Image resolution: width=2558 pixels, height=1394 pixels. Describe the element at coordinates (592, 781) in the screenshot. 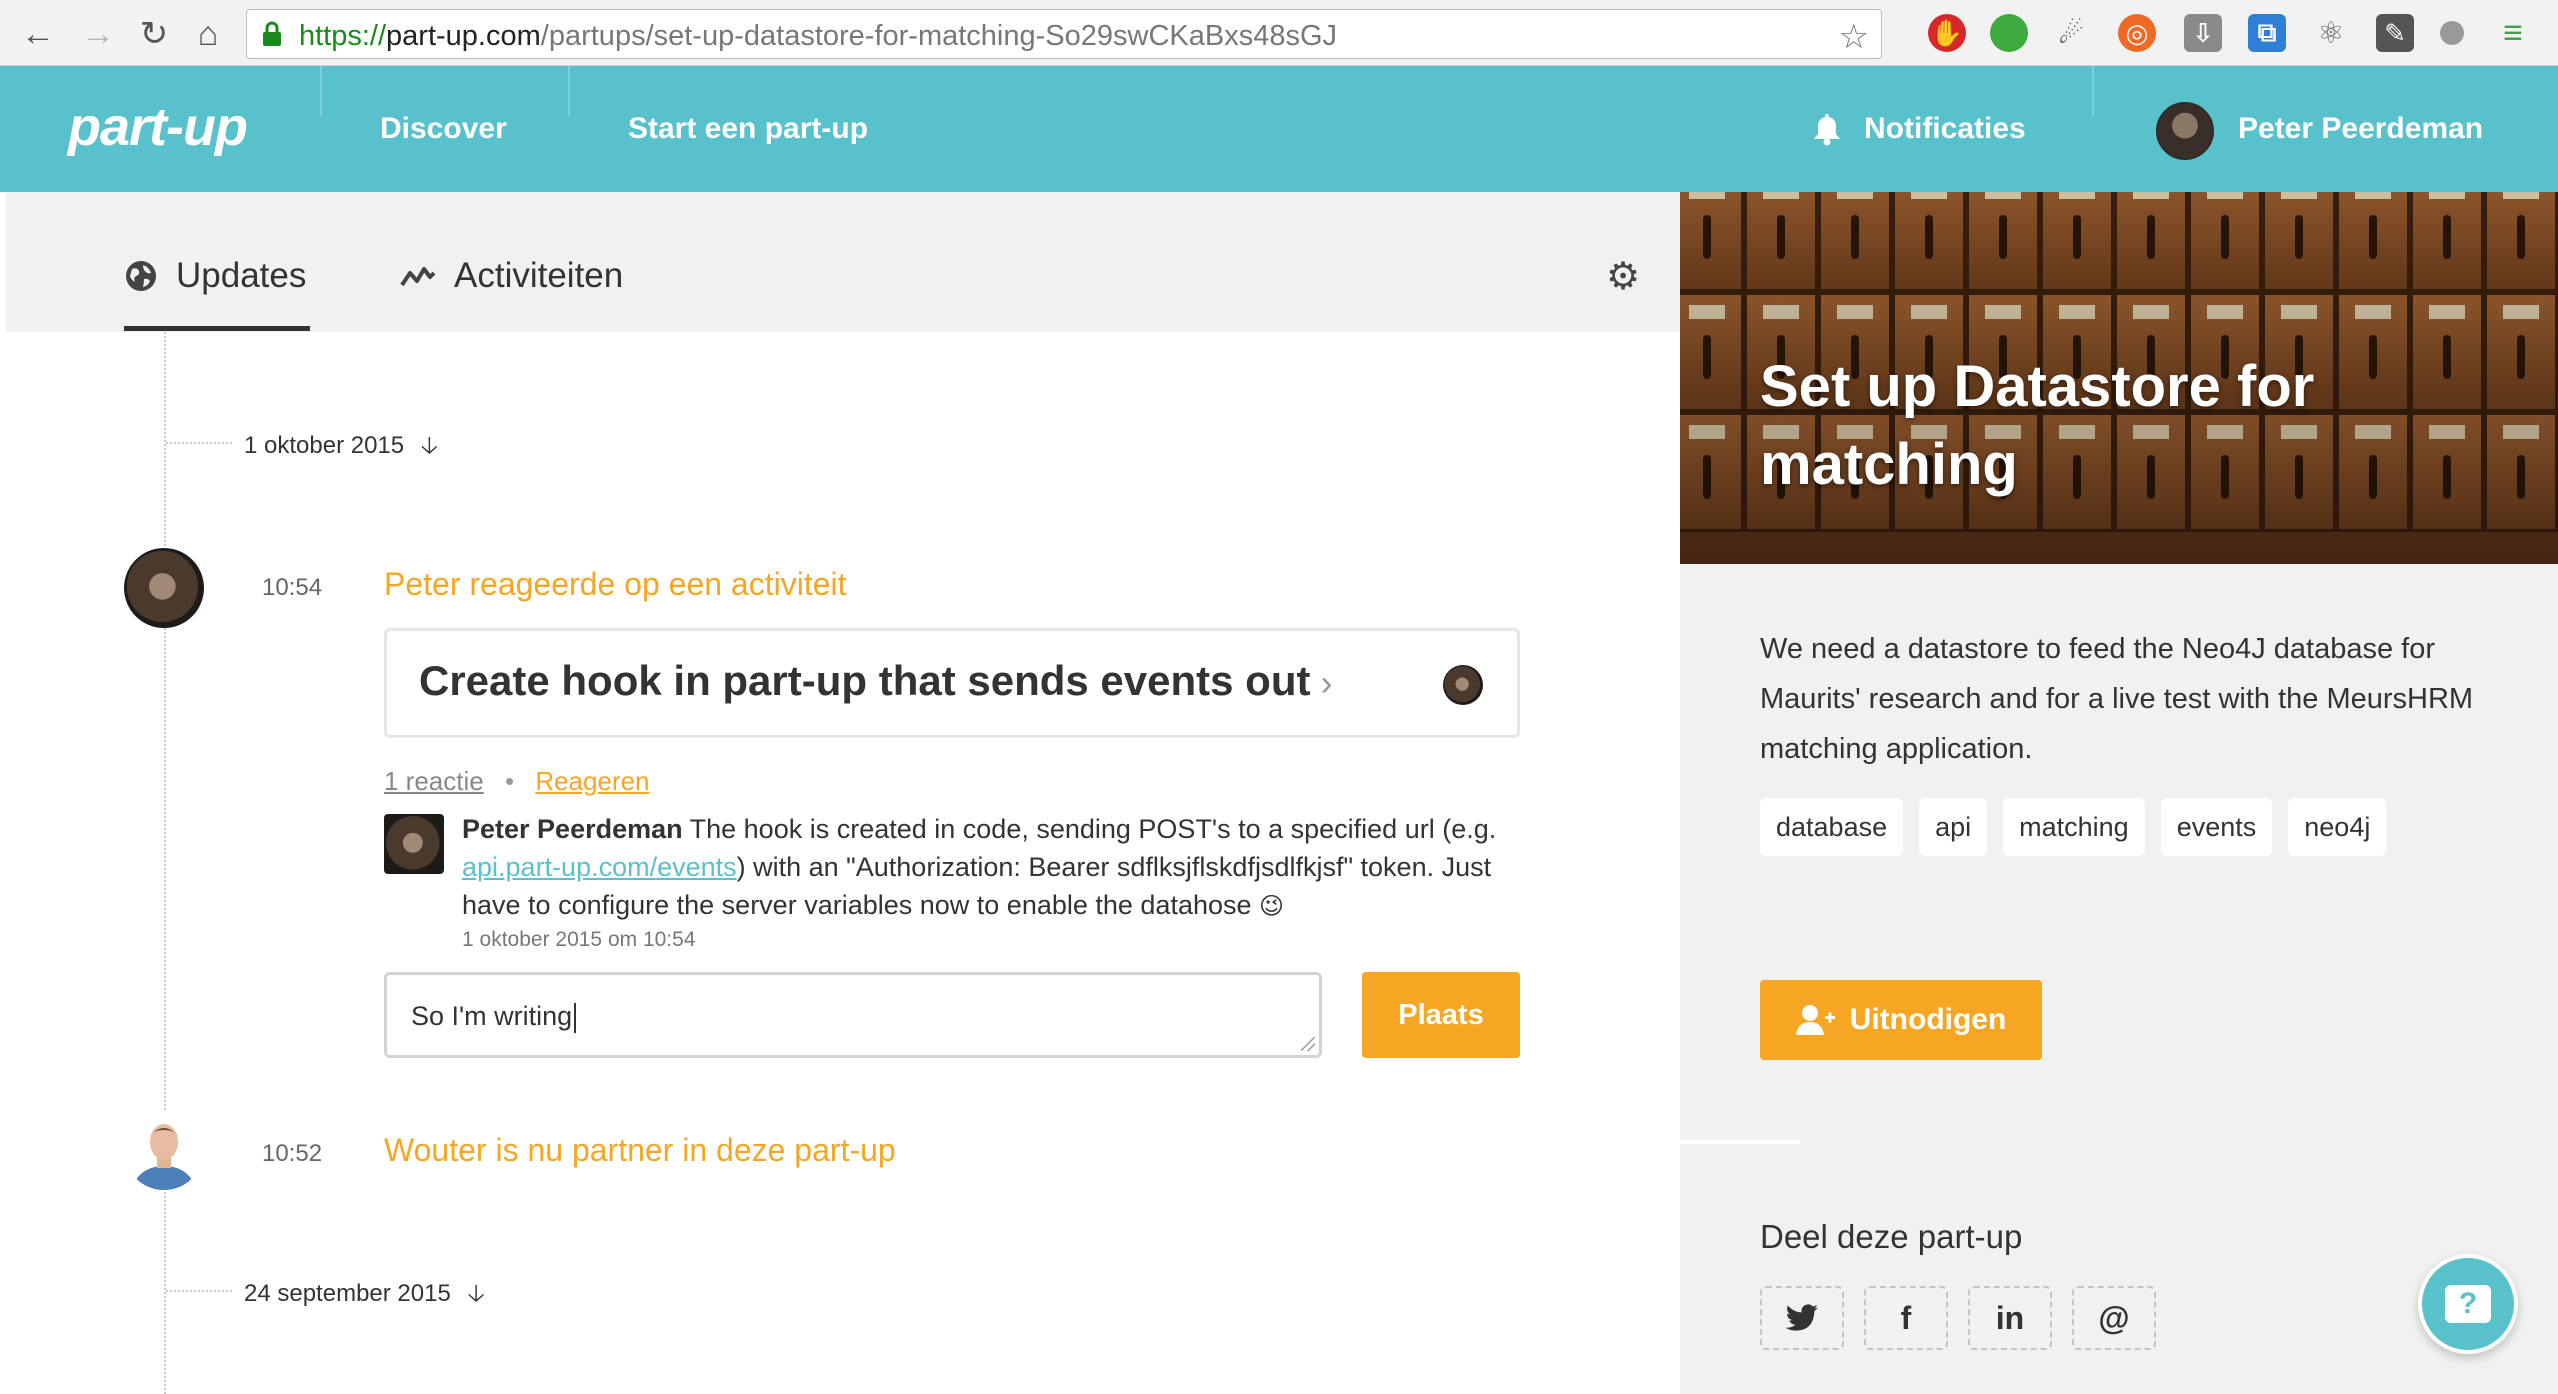

I see `reply-link: Reageren` at that location.